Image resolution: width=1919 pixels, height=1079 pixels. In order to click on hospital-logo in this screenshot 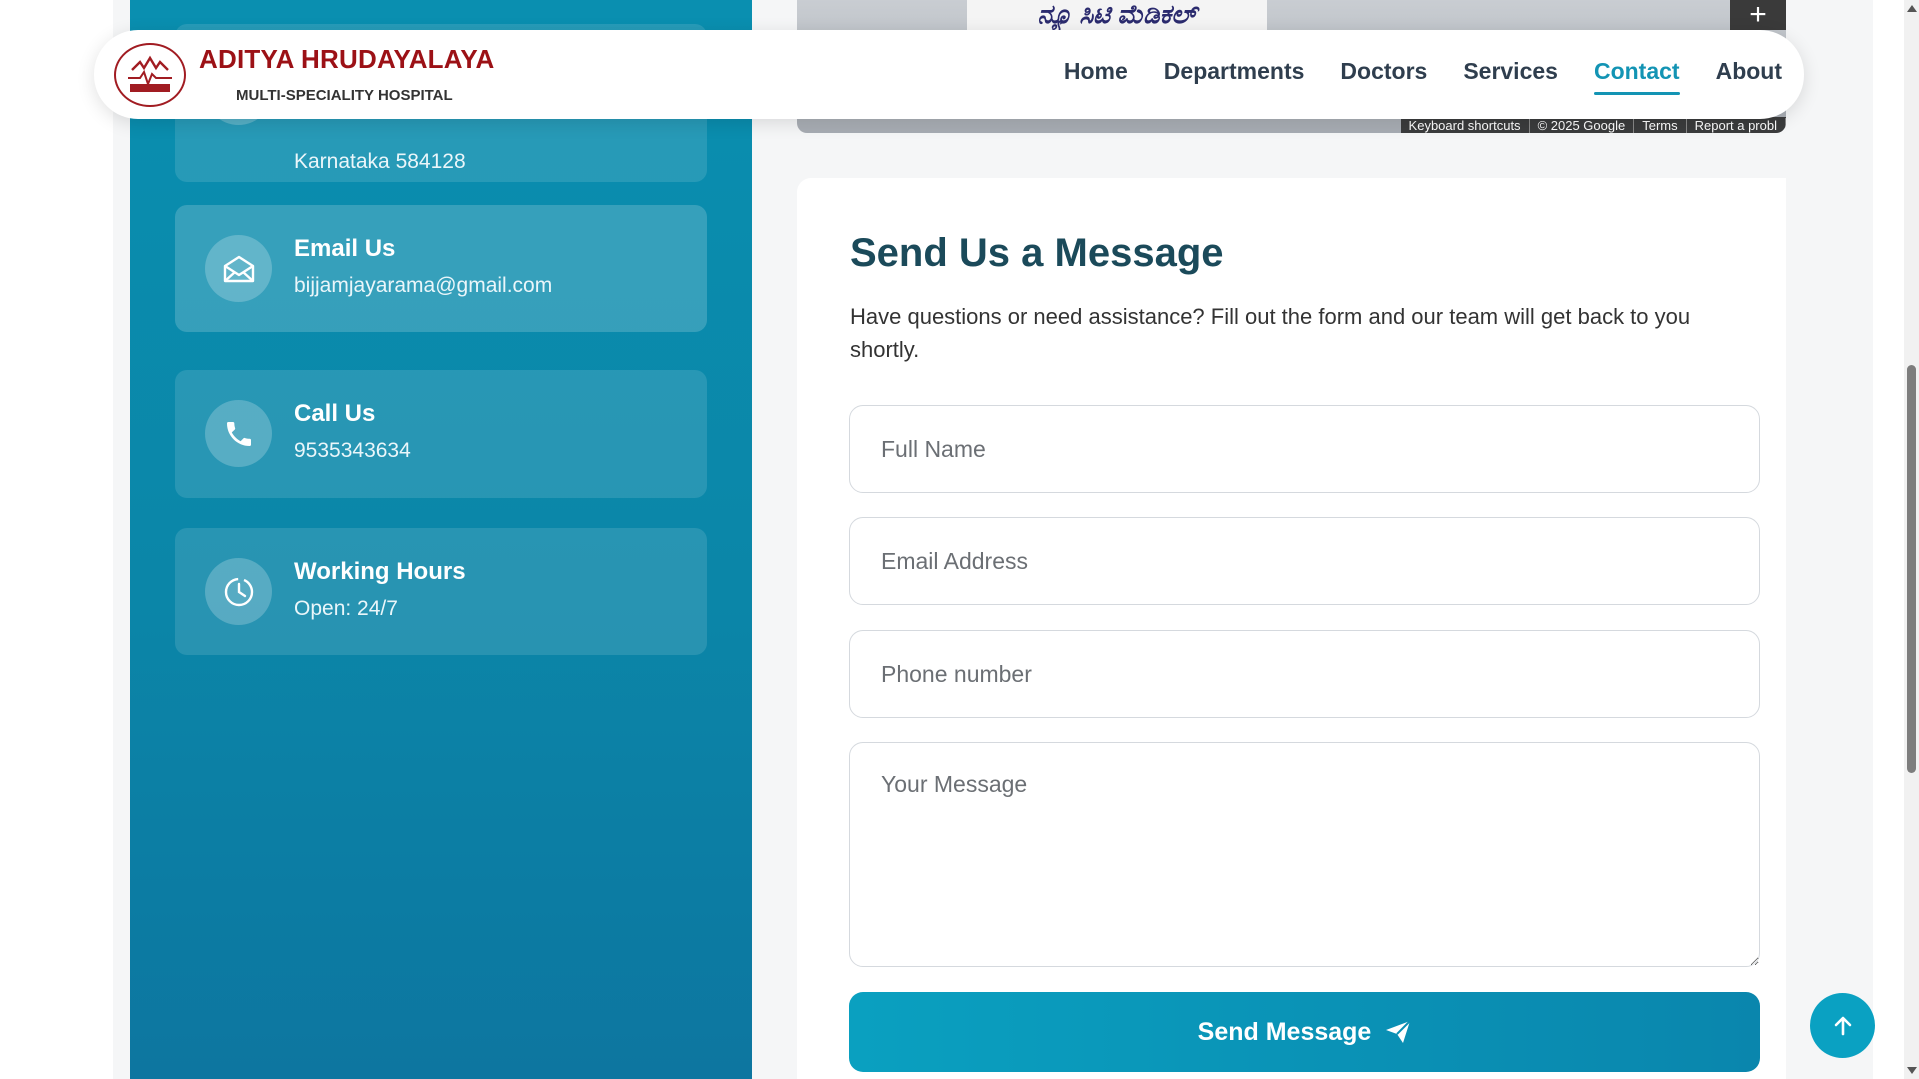, I will do `click(150, 75)`.